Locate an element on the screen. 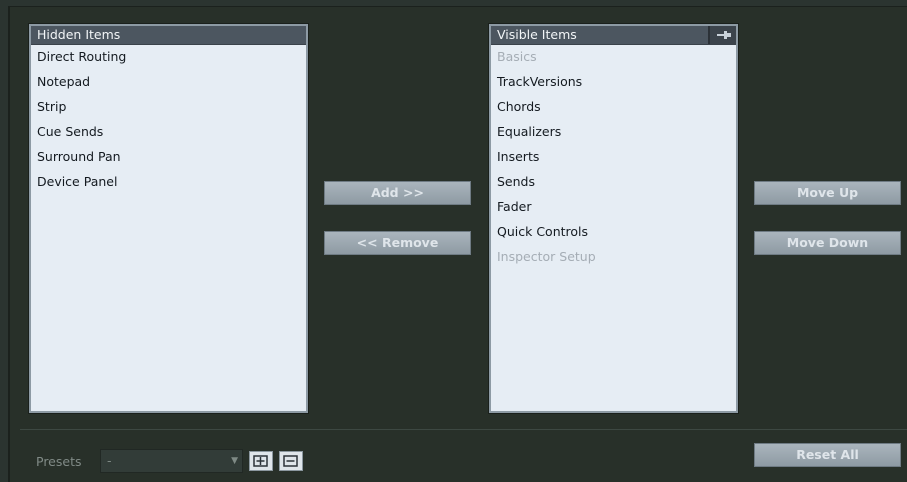  visible-list-item: Chords is located at coordinates (613, 107).